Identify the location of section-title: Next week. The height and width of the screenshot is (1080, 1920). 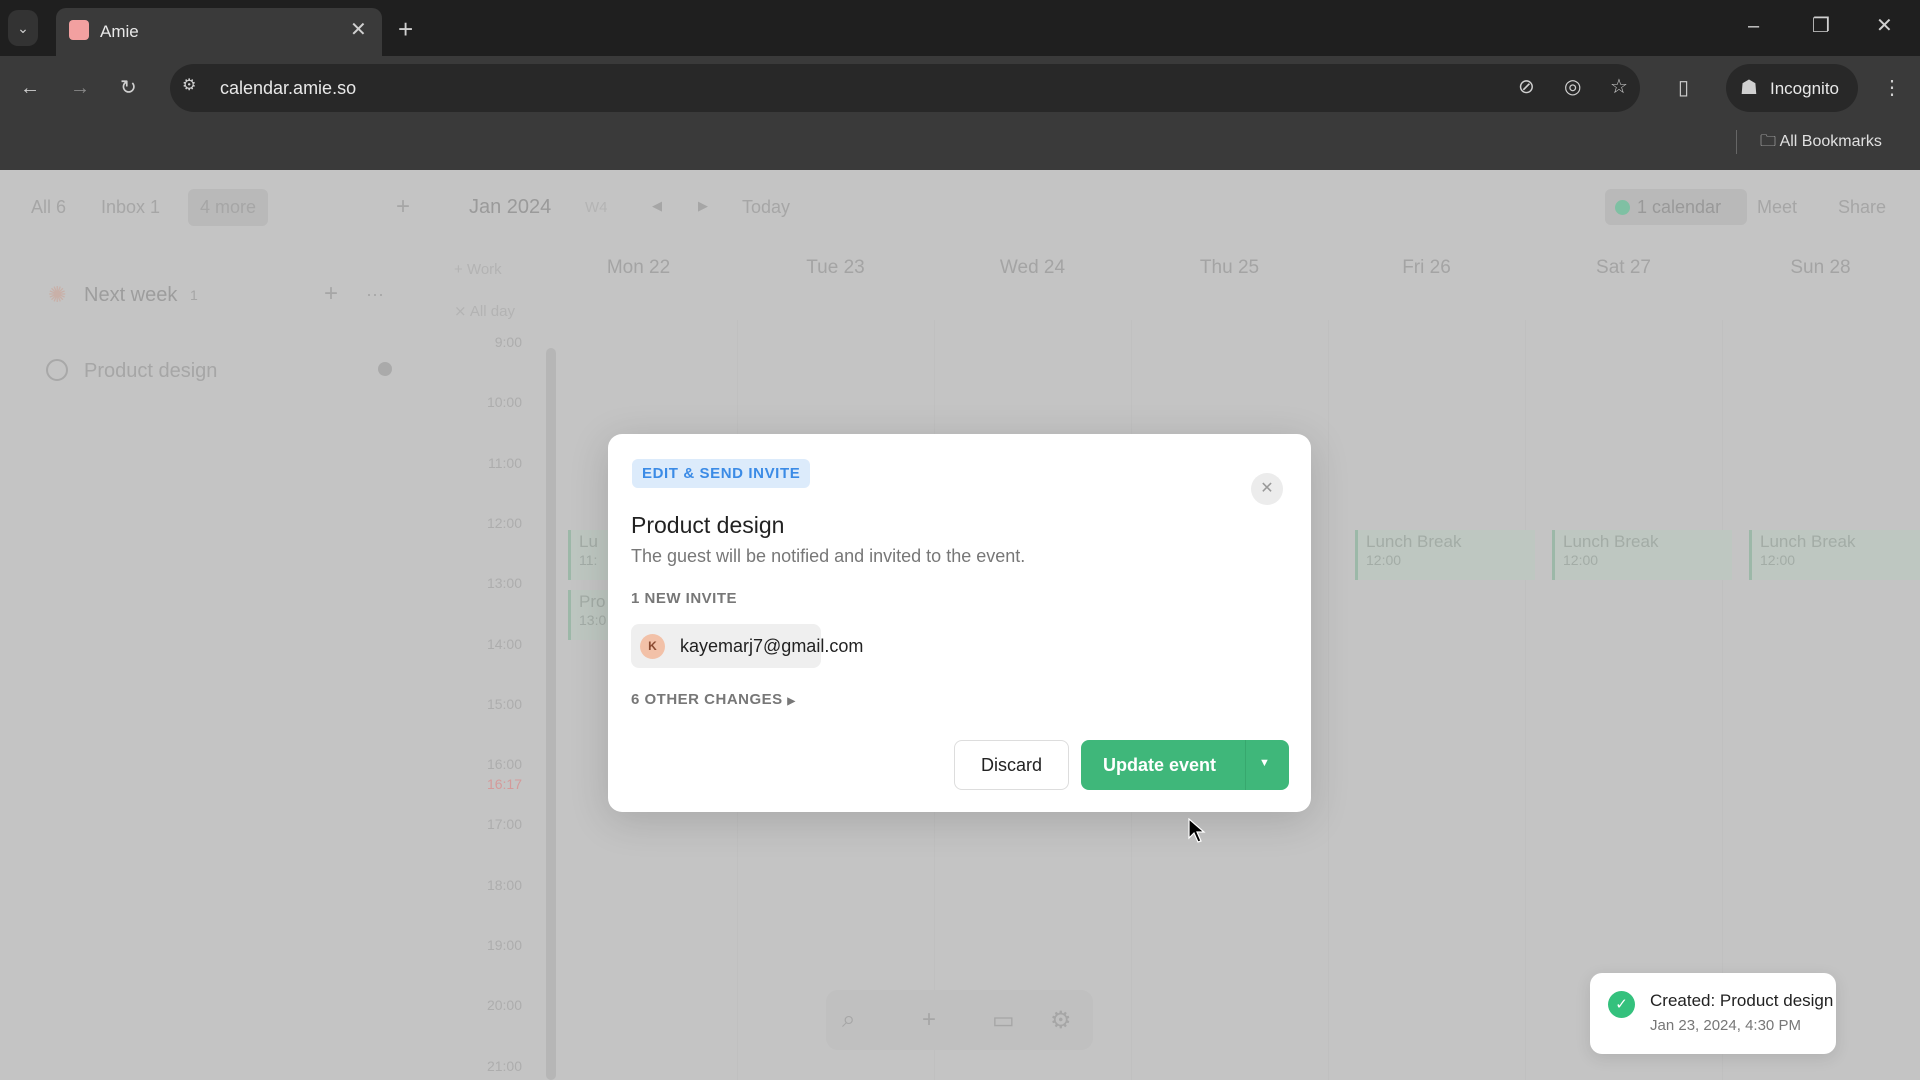
(131, 295).